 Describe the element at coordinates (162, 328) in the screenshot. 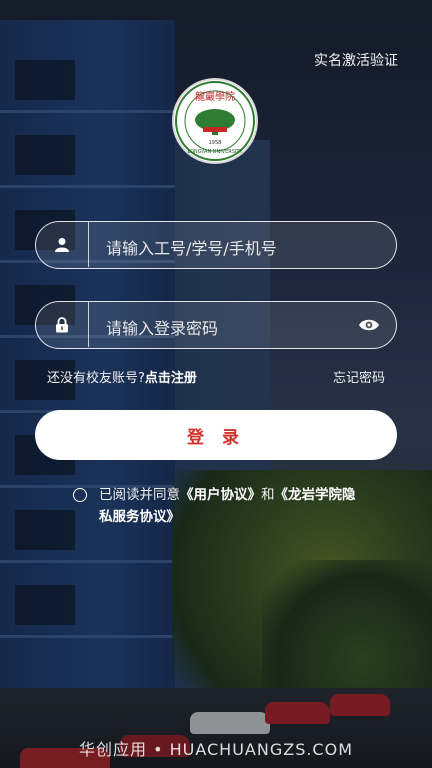

I see `password-placeholder: 请输入登录密码` at that location.